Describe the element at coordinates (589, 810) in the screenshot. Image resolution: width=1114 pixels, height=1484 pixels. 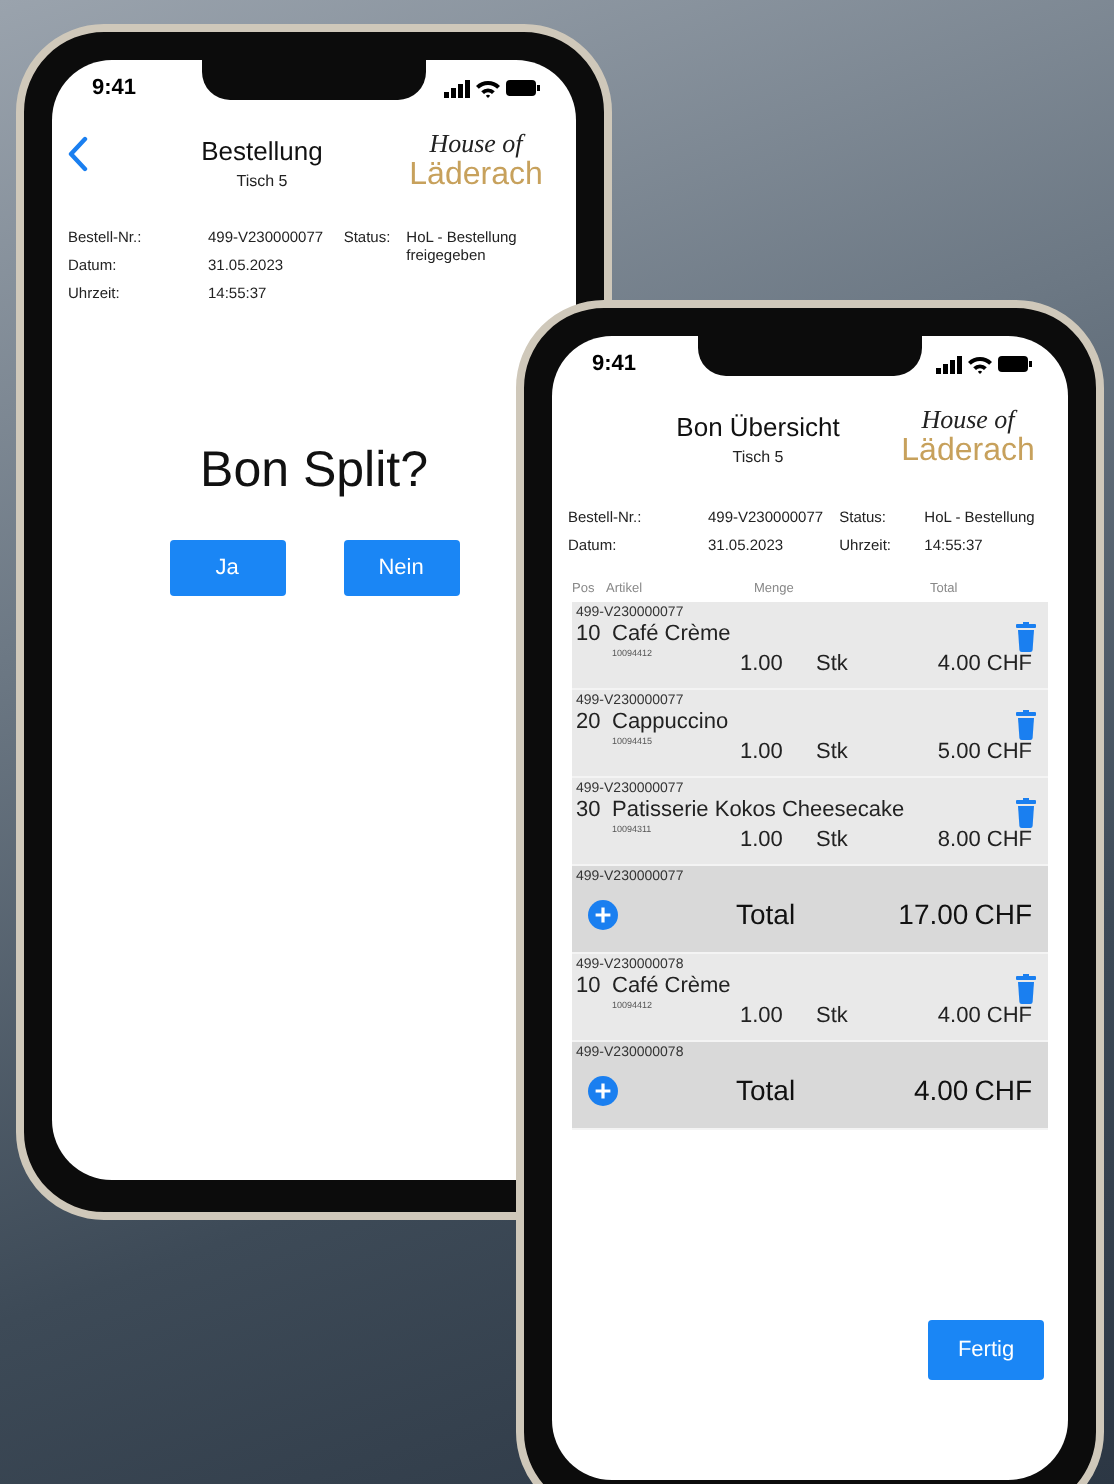
I see `position-number: 30` at that location.